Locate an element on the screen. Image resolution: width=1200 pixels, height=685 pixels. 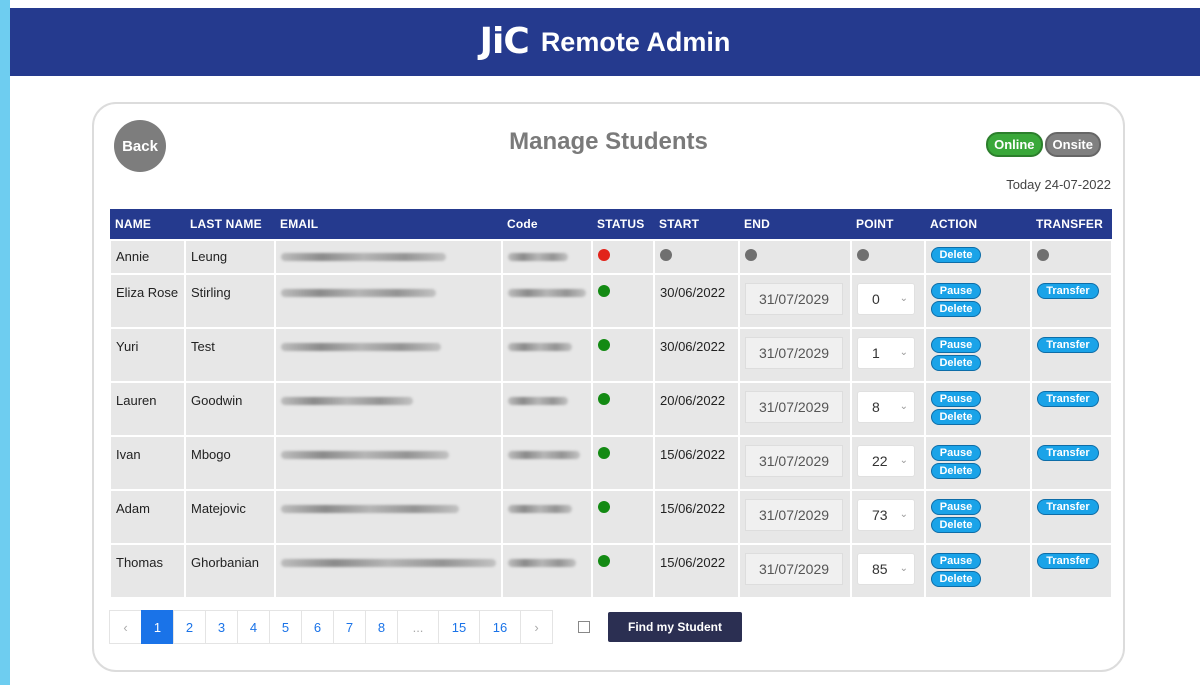
point-select: 0 ⌄ is located at coordinates (886, 299).